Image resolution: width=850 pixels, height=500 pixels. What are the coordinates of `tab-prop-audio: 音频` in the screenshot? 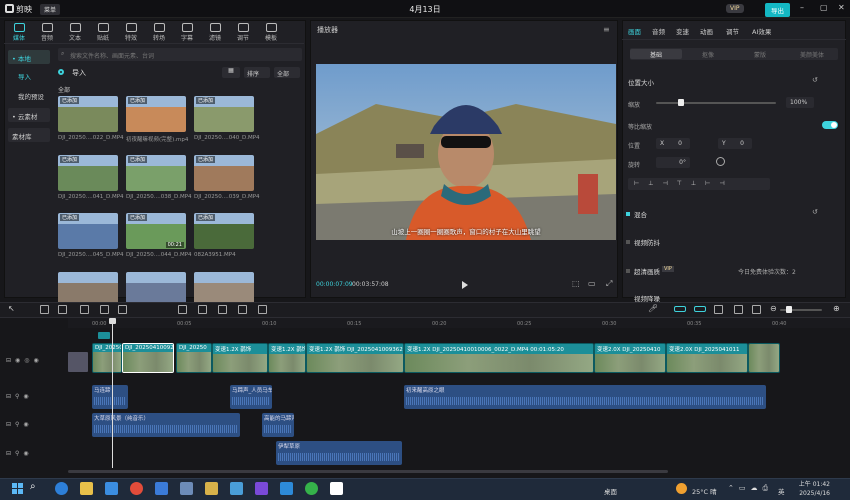 It's located at (658, 31).